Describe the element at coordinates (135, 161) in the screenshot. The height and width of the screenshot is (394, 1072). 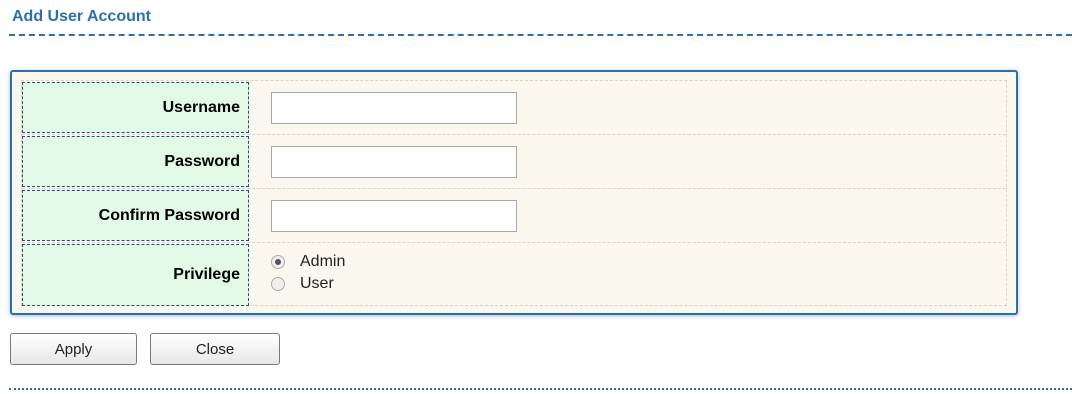
I see `password-label: Password` at that location.